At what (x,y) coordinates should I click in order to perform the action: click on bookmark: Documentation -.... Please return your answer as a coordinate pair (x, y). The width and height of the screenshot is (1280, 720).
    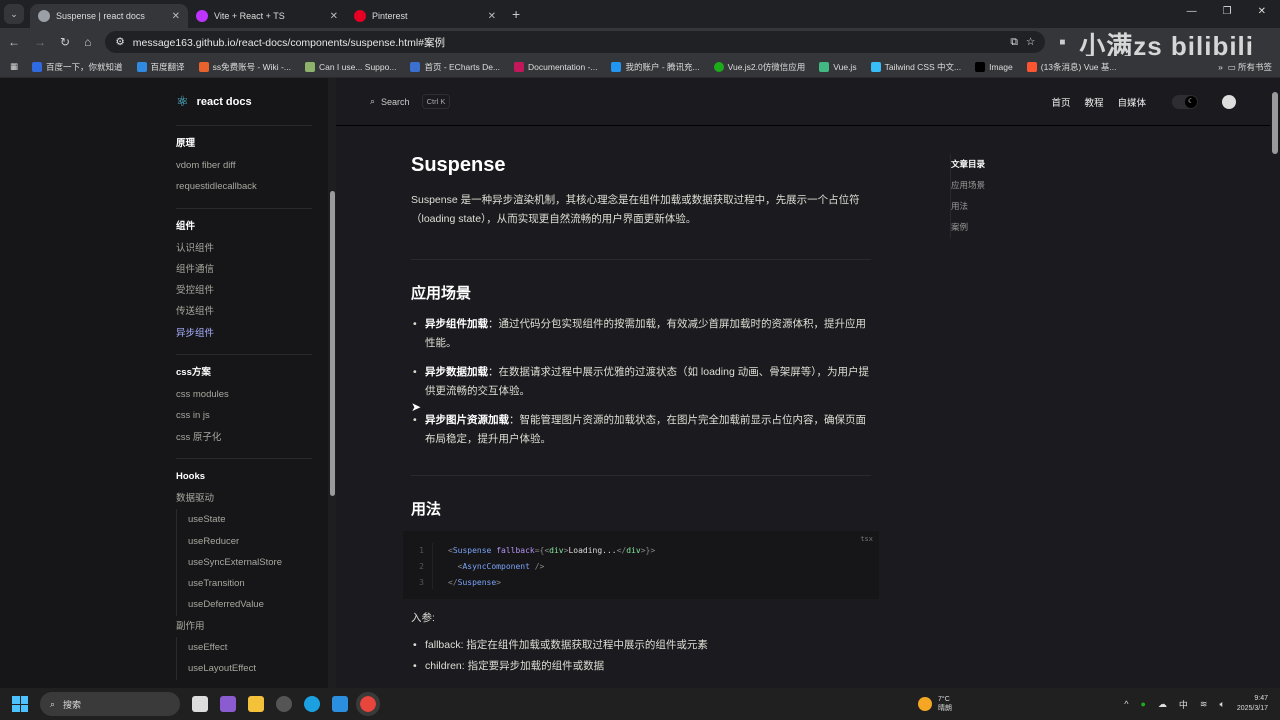
    Looking at the image, I should click on (555, 66).